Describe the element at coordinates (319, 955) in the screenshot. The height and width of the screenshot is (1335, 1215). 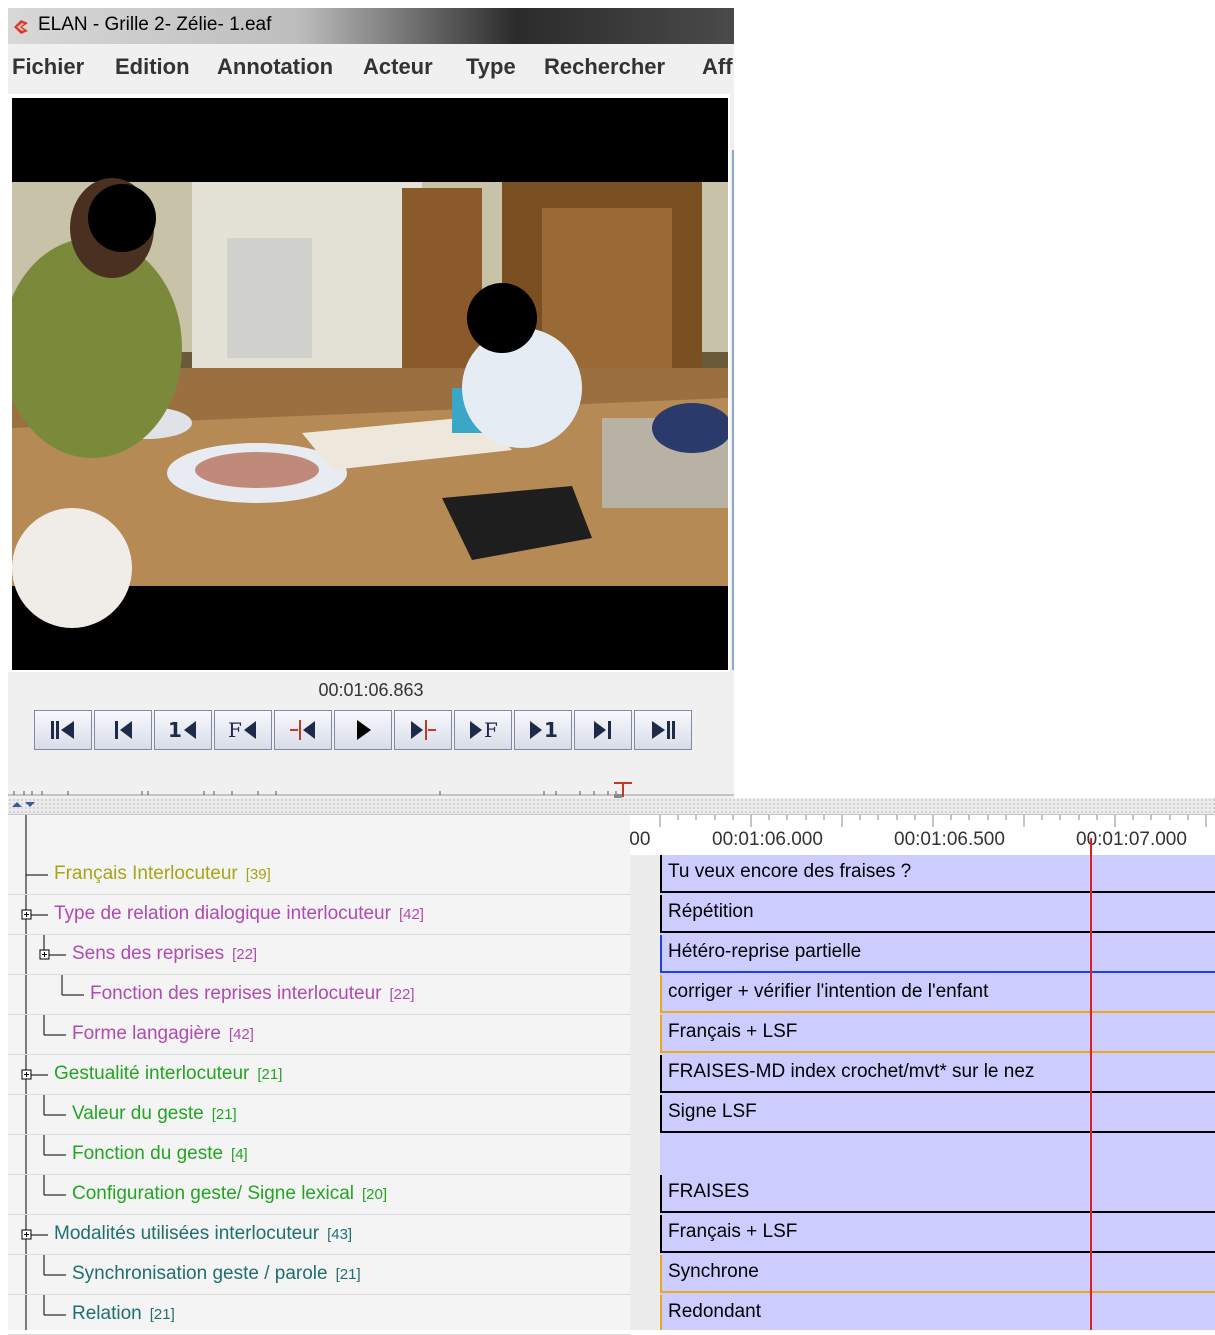
I see `tier-row: Sens des reprises [22]` at that location.